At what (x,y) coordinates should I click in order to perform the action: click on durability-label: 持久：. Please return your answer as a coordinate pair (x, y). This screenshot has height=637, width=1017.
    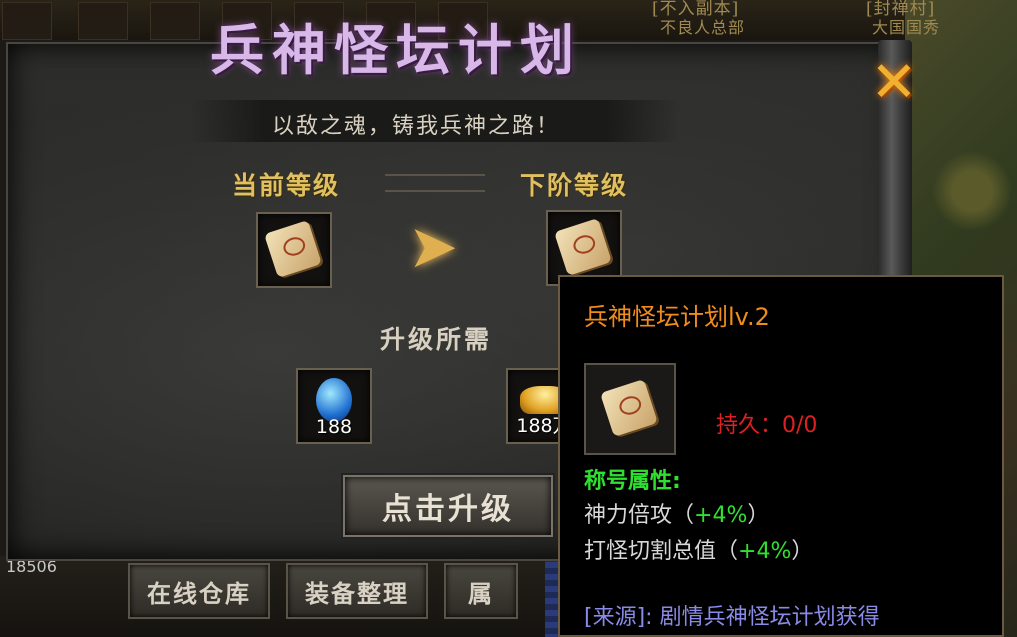
    Looking at the image, I should click on (749, 425).